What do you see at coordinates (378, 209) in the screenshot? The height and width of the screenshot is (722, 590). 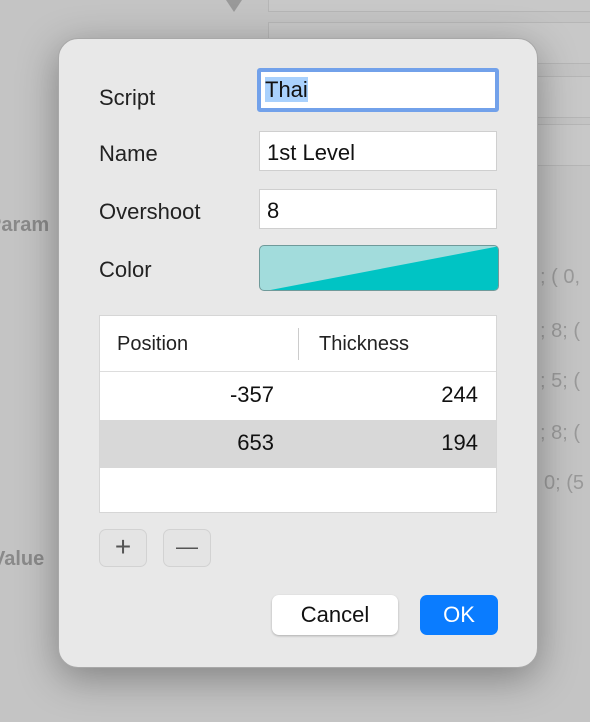 I see `overshoot-field: 8` at bounding box center [378, 209].